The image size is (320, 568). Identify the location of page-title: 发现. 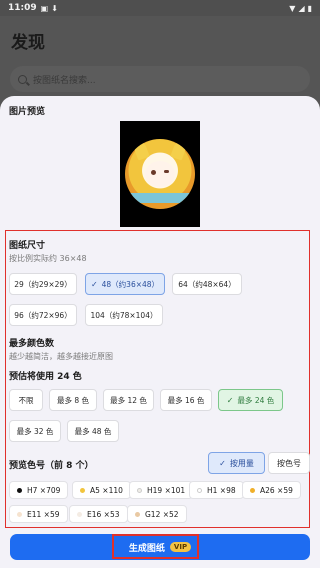
(28, 43).